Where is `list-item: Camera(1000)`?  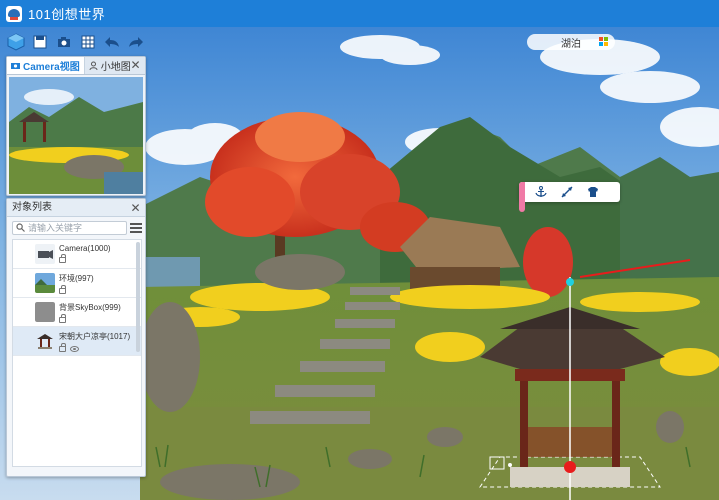 list-item: Camera(1000) is located at coordinates (77, 254).